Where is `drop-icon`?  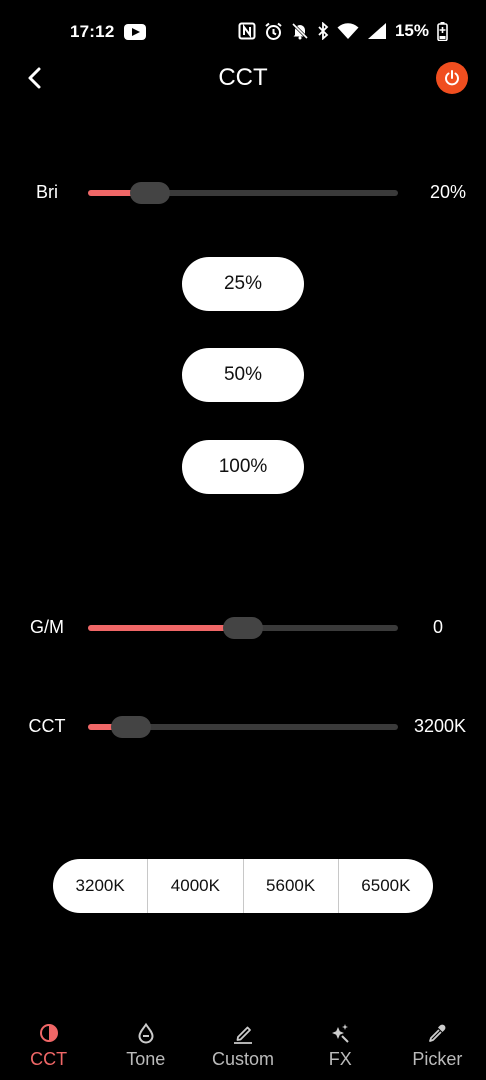 drop-icon is located at coordinates (146, 1033).